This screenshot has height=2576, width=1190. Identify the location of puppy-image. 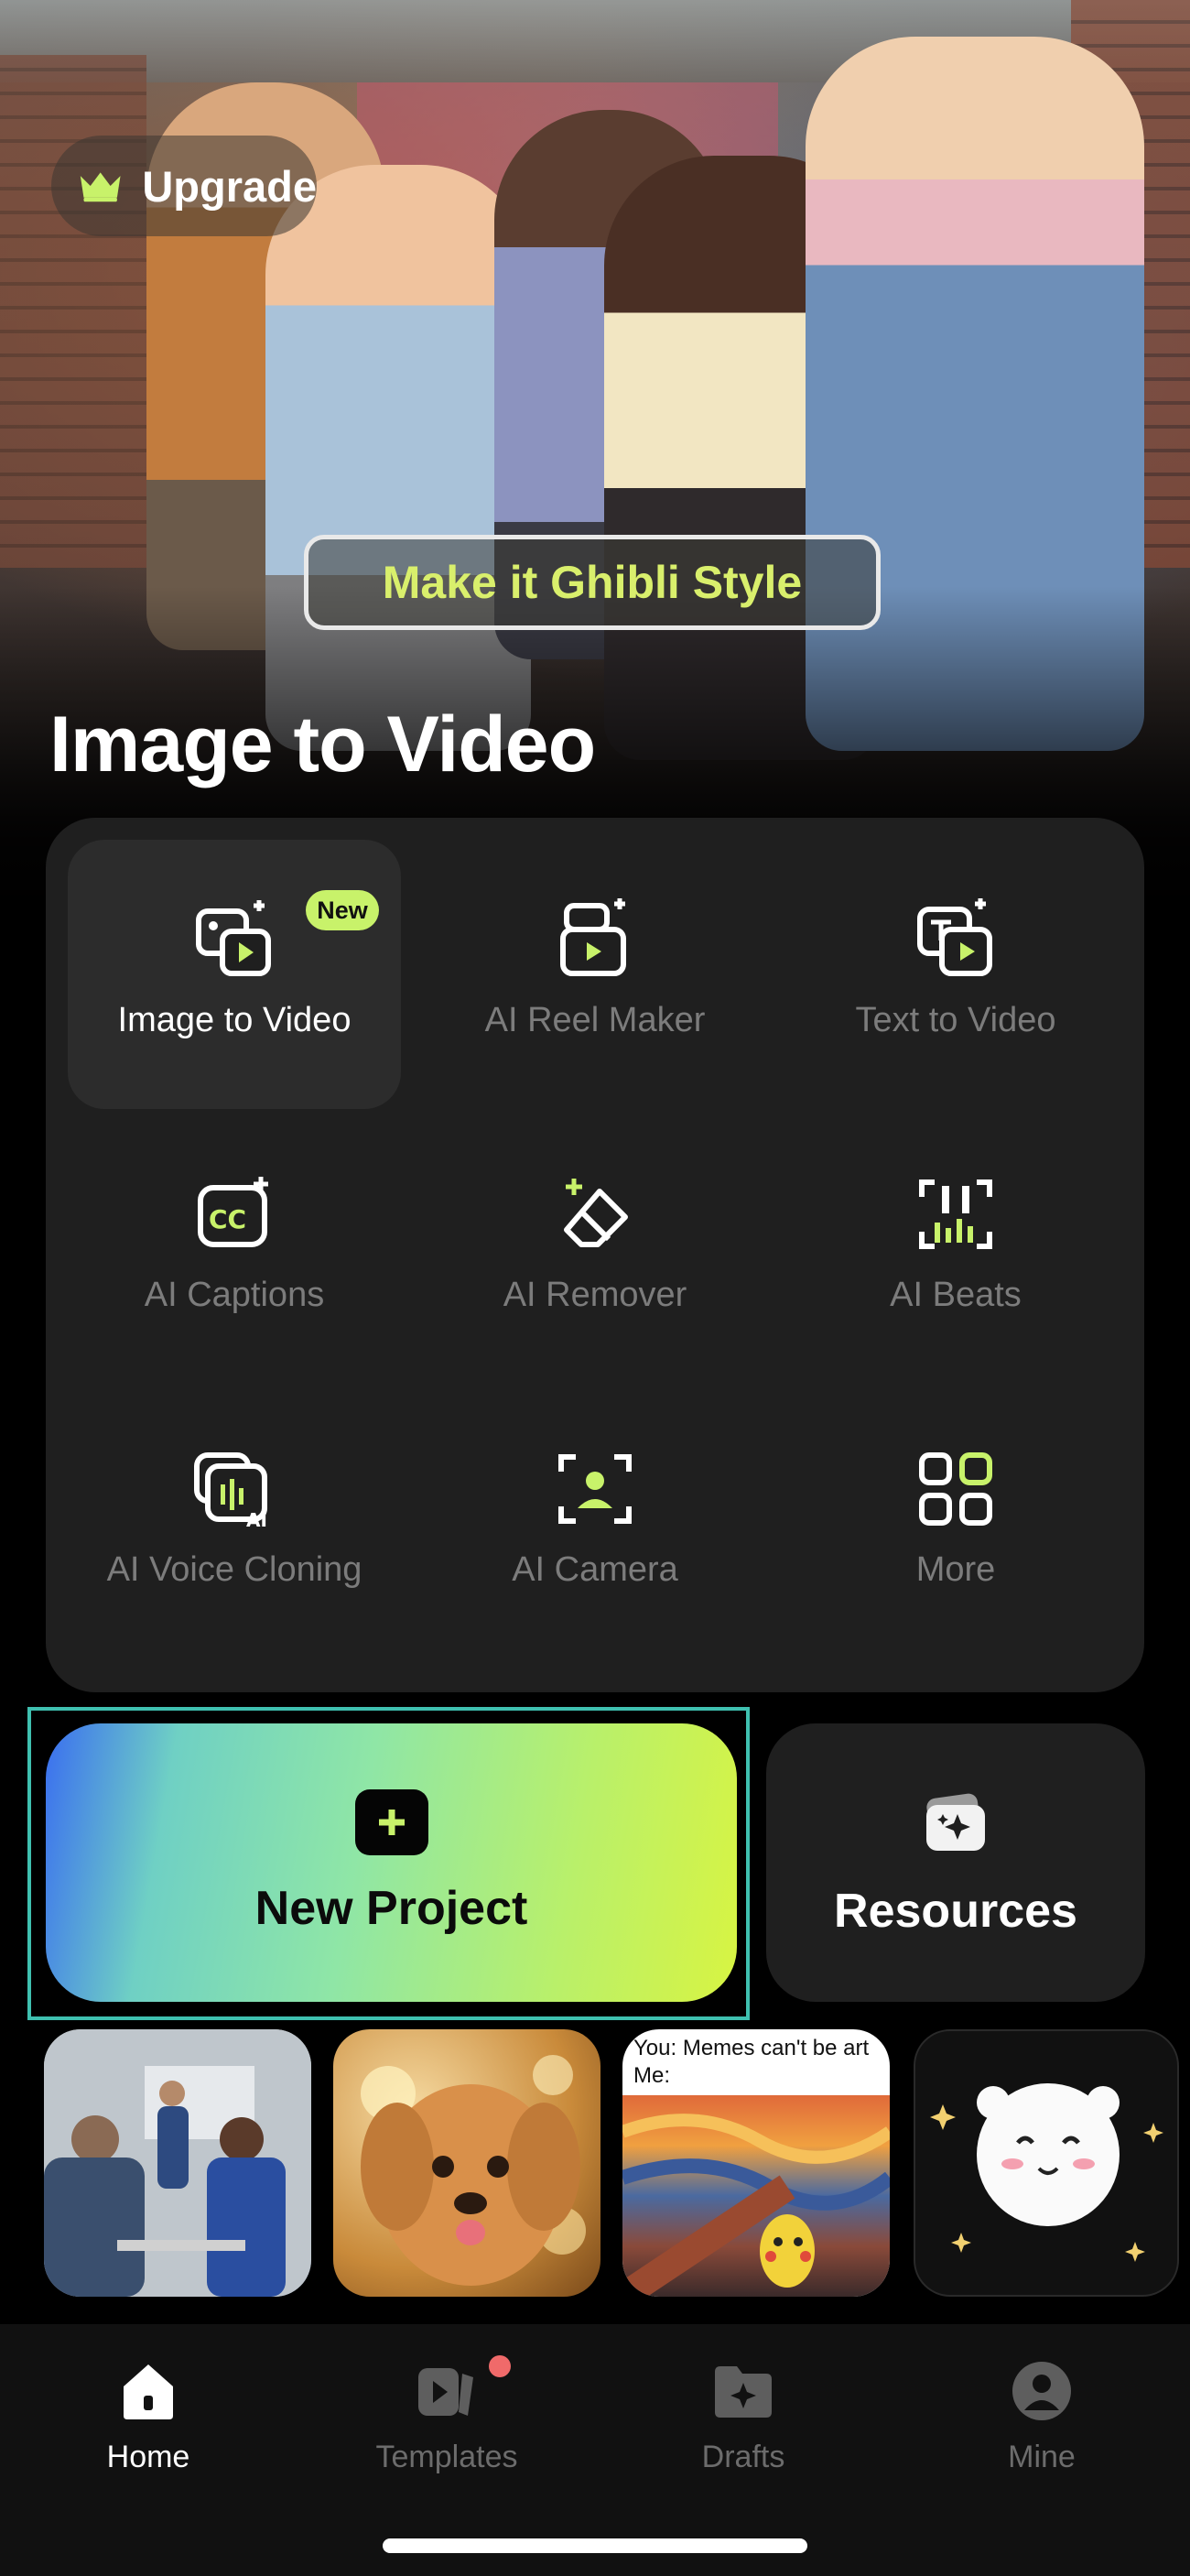
(473, 2170).